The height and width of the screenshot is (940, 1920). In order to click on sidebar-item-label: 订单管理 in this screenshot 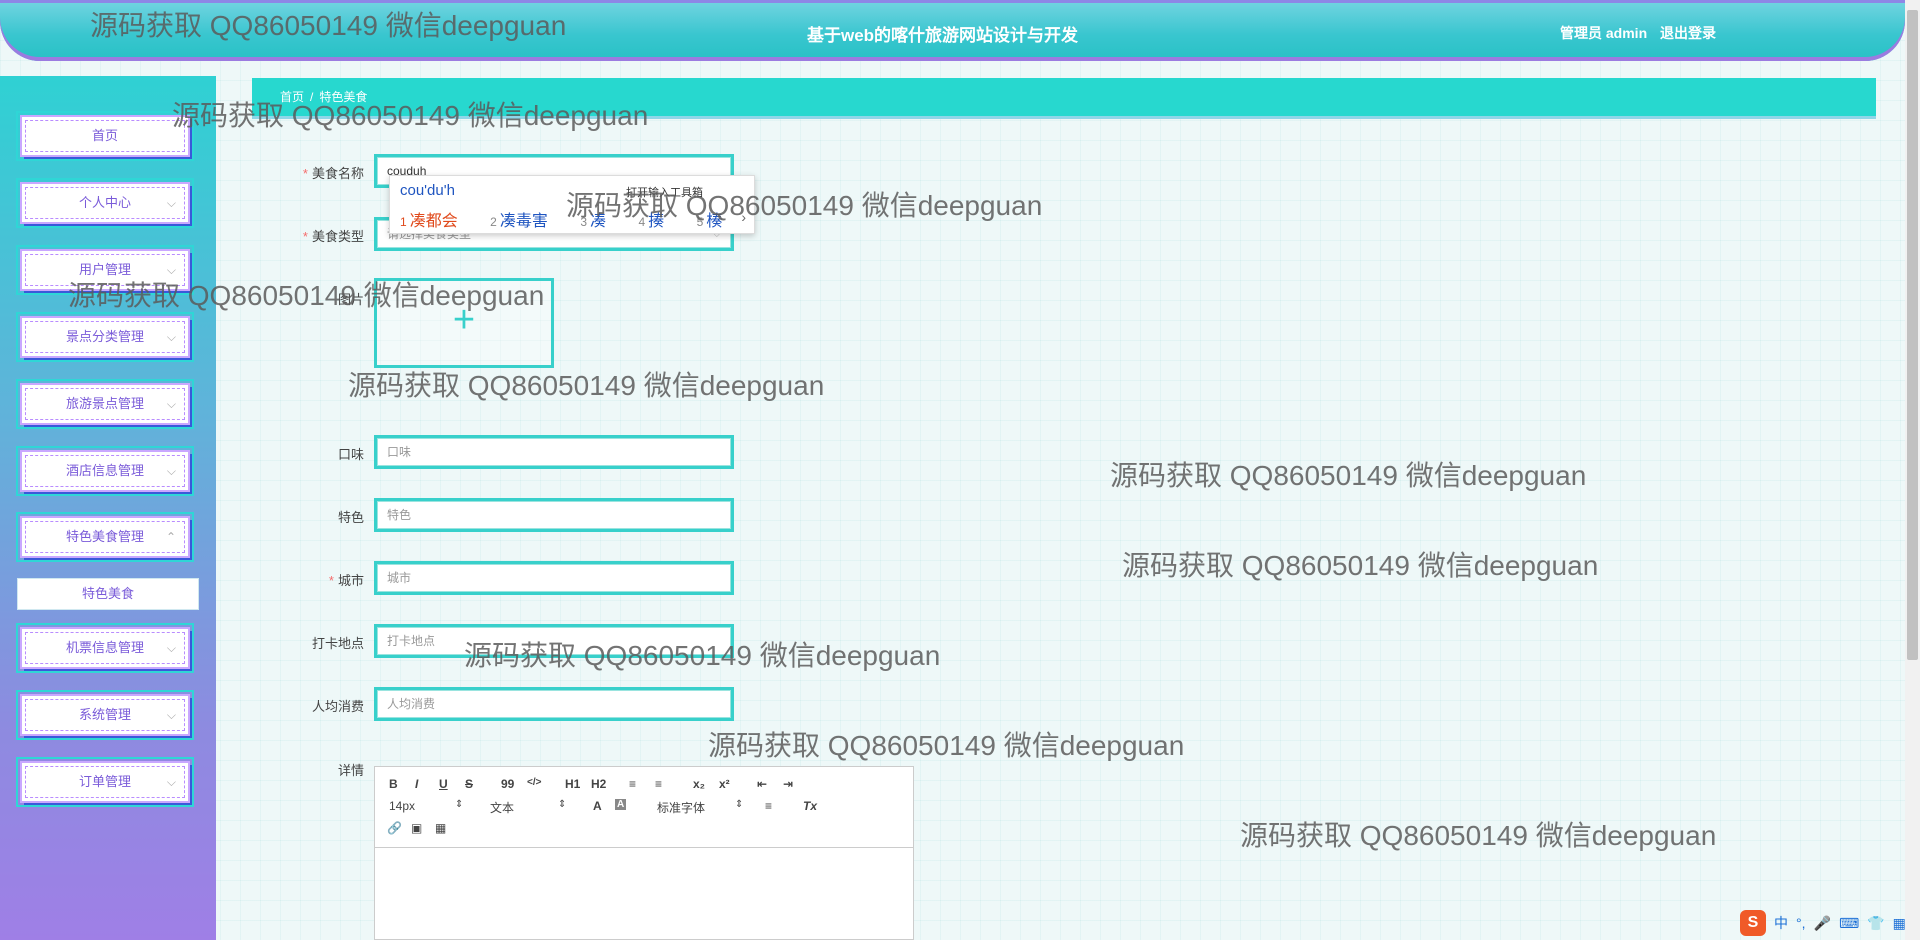, I will do `click(104, 781)`.